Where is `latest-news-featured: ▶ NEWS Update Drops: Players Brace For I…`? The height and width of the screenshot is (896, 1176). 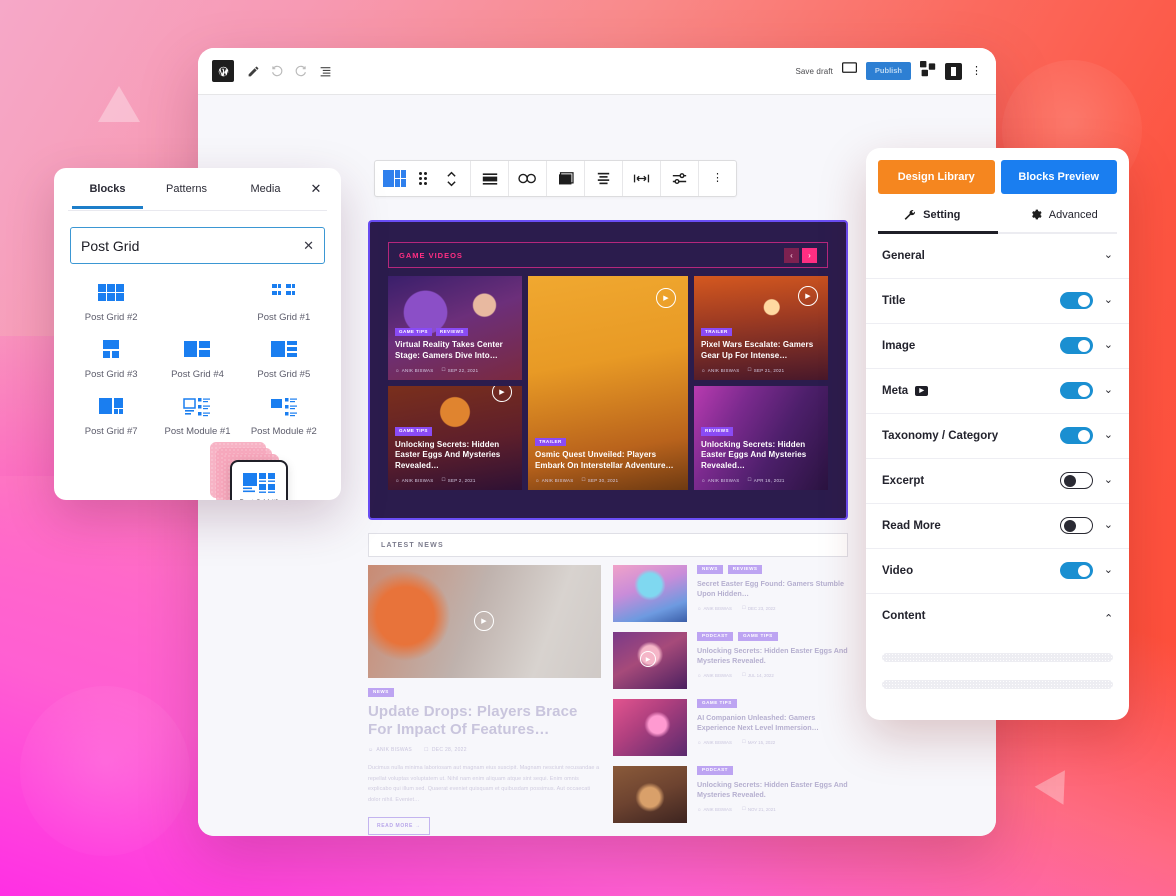 latest-news-featured: ▶ NEWS Update Drops: Players Brace For I… is located at coordinates (484, 700).